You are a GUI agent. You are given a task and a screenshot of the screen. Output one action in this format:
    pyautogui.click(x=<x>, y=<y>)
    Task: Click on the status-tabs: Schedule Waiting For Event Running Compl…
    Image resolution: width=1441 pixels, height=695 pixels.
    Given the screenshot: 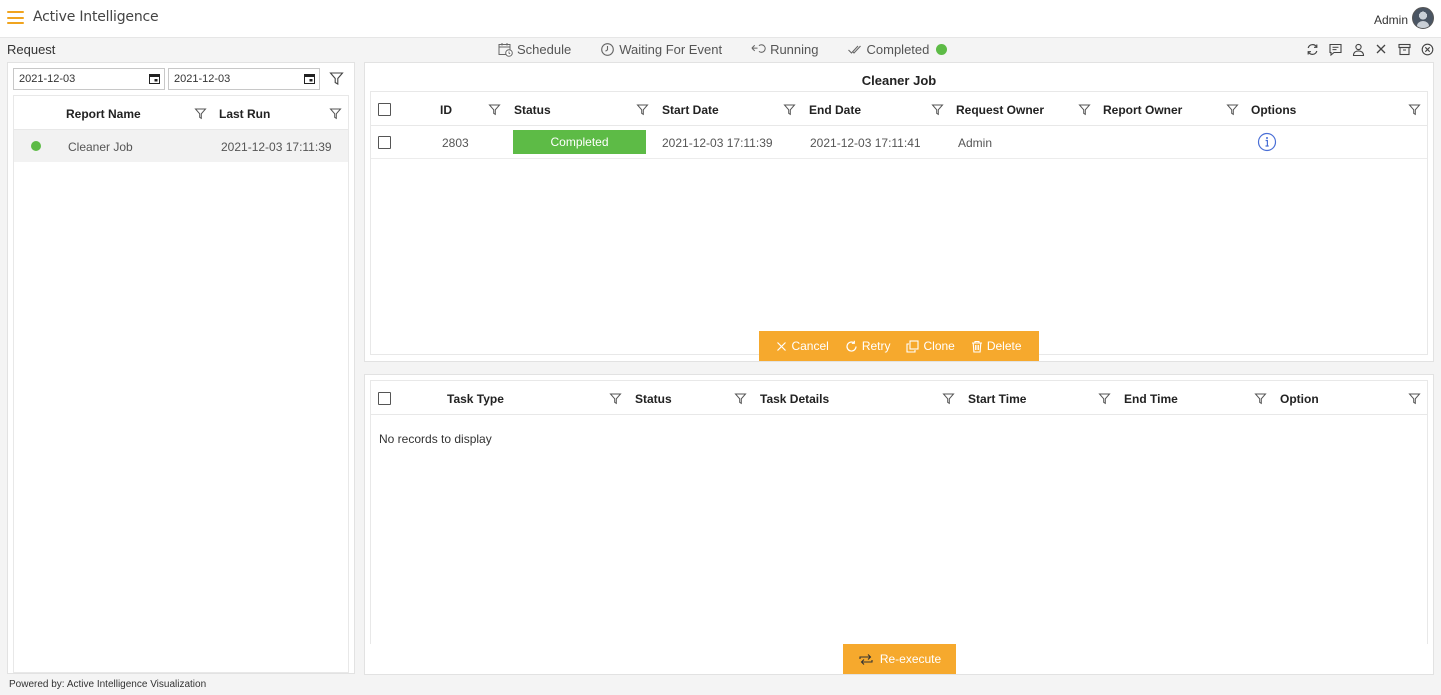 What is the action you would take?
    pyautogui.click(x=736, y=49)
    